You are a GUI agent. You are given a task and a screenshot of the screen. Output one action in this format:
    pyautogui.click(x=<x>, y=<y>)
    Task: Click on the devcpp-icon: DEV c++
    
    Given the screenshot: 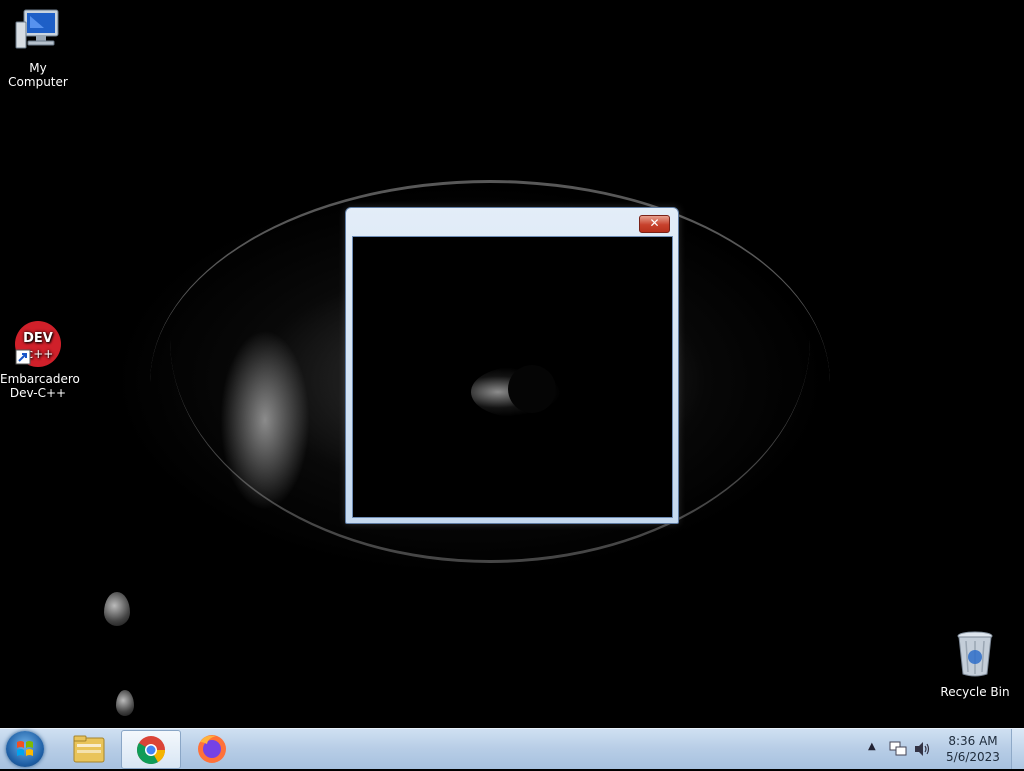 What is the action you would take?
    pyautogui.click(x=38, y=344)
    